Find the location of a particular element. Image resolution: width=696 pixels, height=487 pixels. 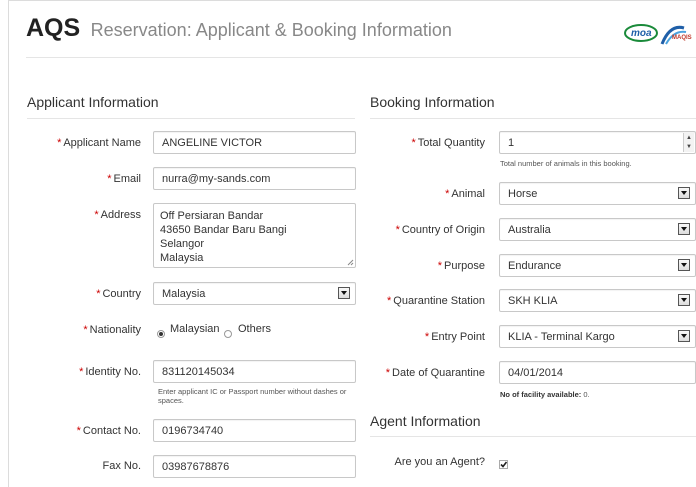

station-label: * Quarantine Station is located at coordinates (435, 301).